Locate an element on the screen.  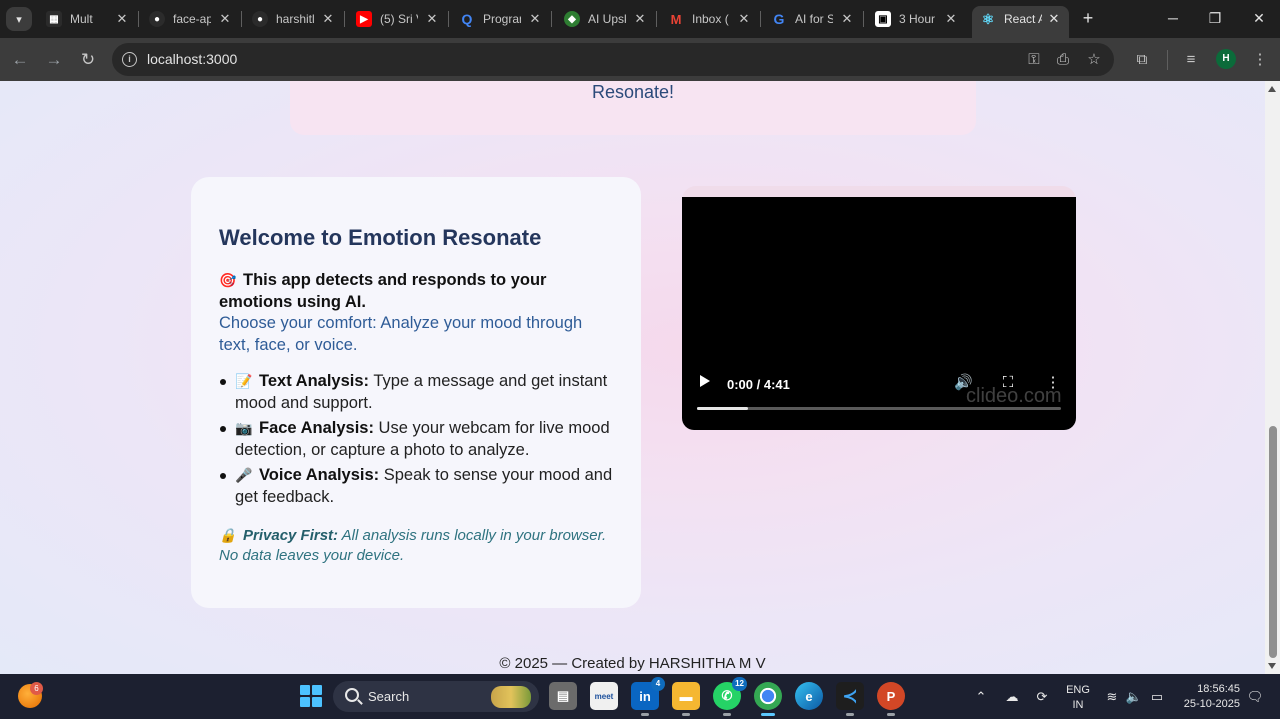
linkedin-app-icon: in 4 is located at coordinates (648, 696).